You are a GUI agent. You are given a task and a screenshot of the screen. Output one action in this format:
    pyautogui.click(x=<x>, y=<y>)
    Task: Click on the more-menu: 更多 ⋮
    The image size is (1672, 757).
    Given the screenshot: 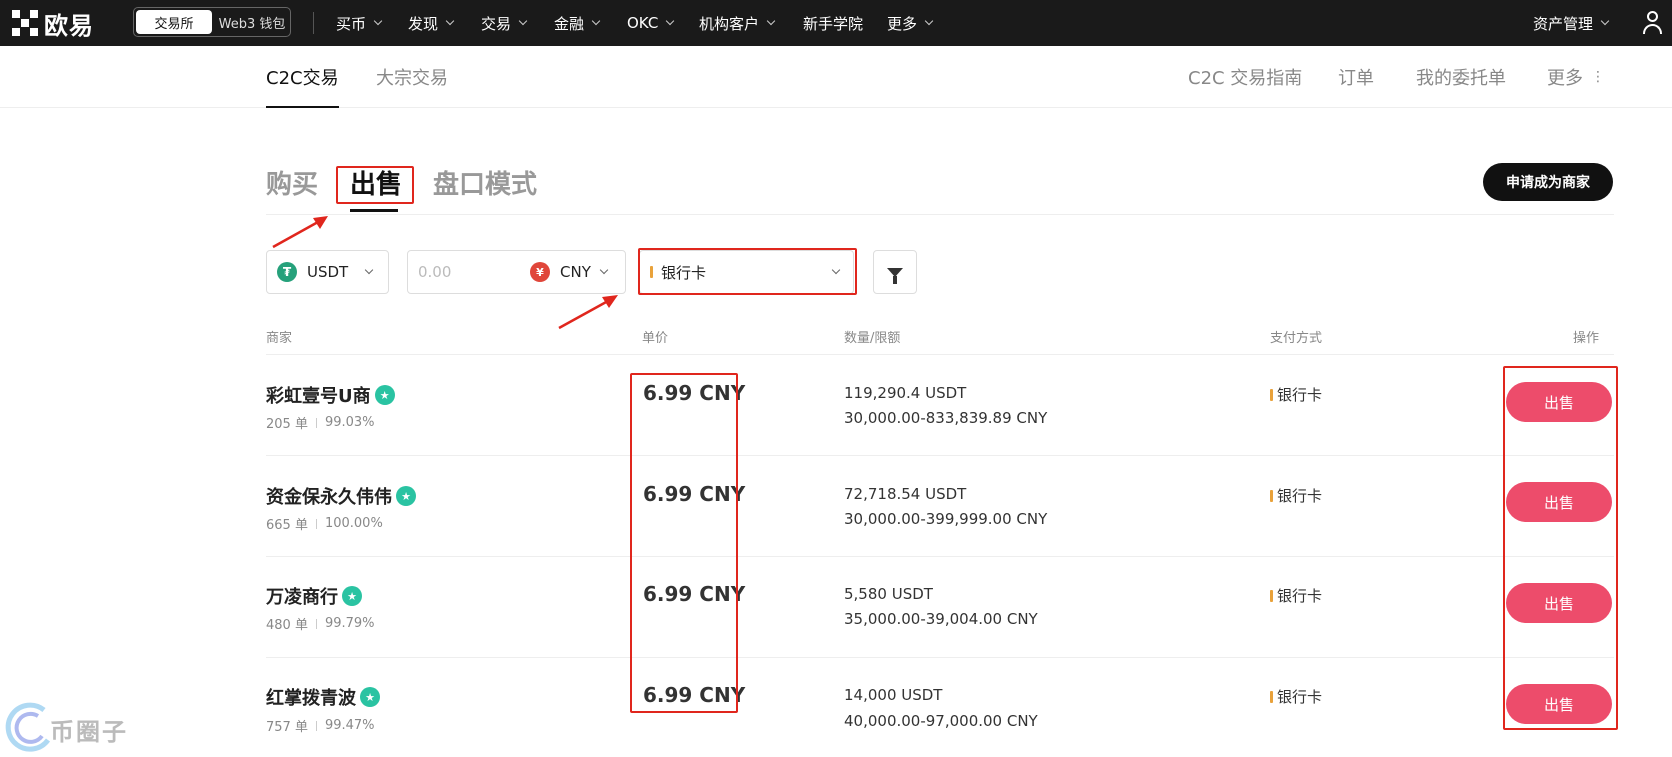 What is the action you would take?
    pyautogui.click(x=1576, y=77)
    